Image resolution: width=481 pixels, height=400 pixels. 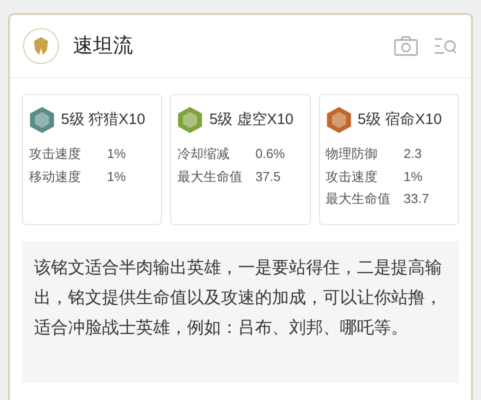 What do you see at coordinates (406, 46) in the screenshot?
I see `camera-icon` at bounding box center [406, 46].